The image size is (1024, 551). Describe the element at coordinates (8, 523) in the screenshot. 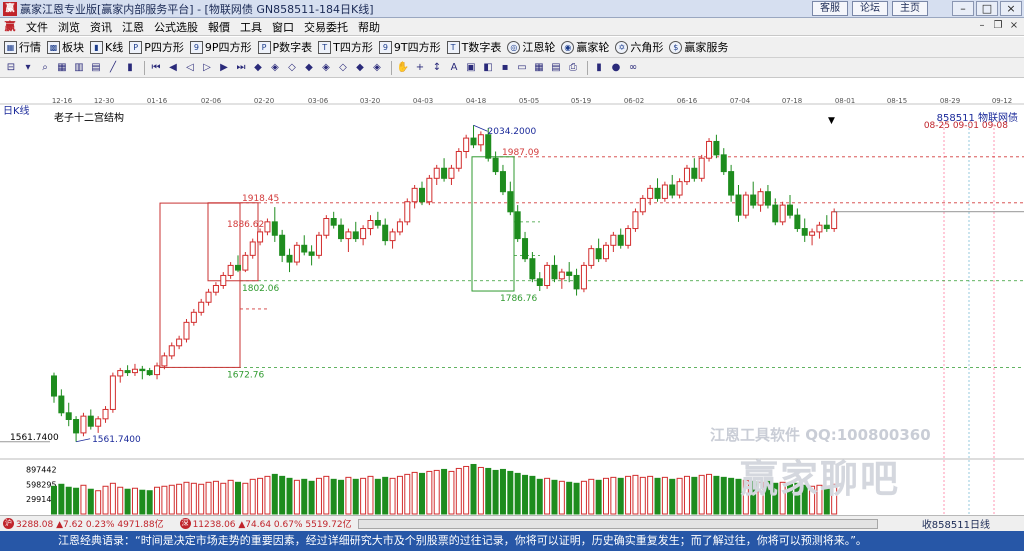

I see `index-sh-icon: 沪` at that location.